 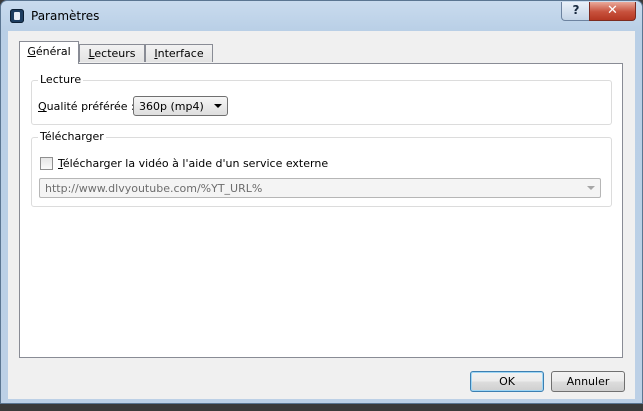 What do you see at coordinates (42, 106) in the screenshot?
I see `quality-label-mnemonic: Q` at bounding box center [42, 106].